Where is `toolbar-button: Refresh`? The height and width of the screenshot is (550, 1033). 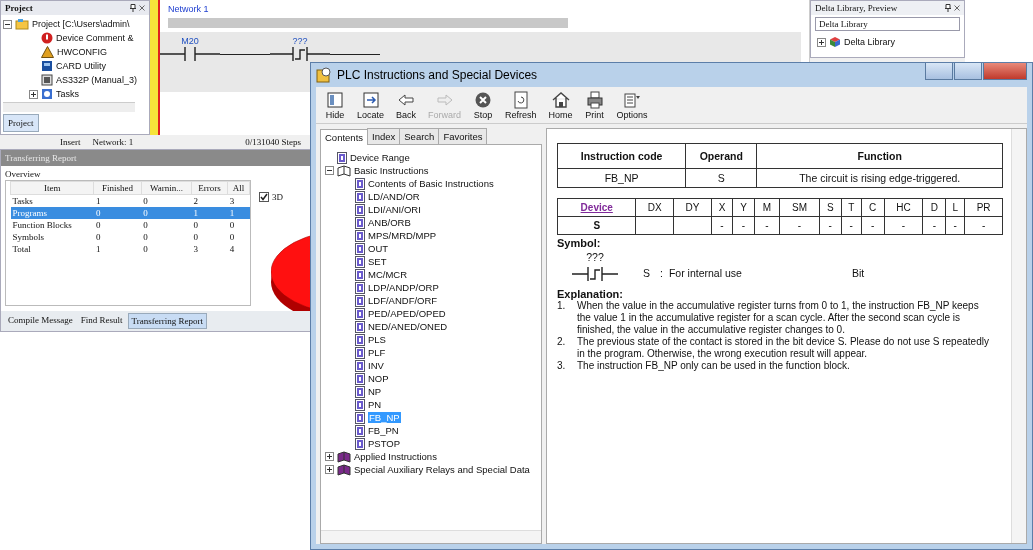
toolbar-button: Refresh is located at coordinates (521, 105).